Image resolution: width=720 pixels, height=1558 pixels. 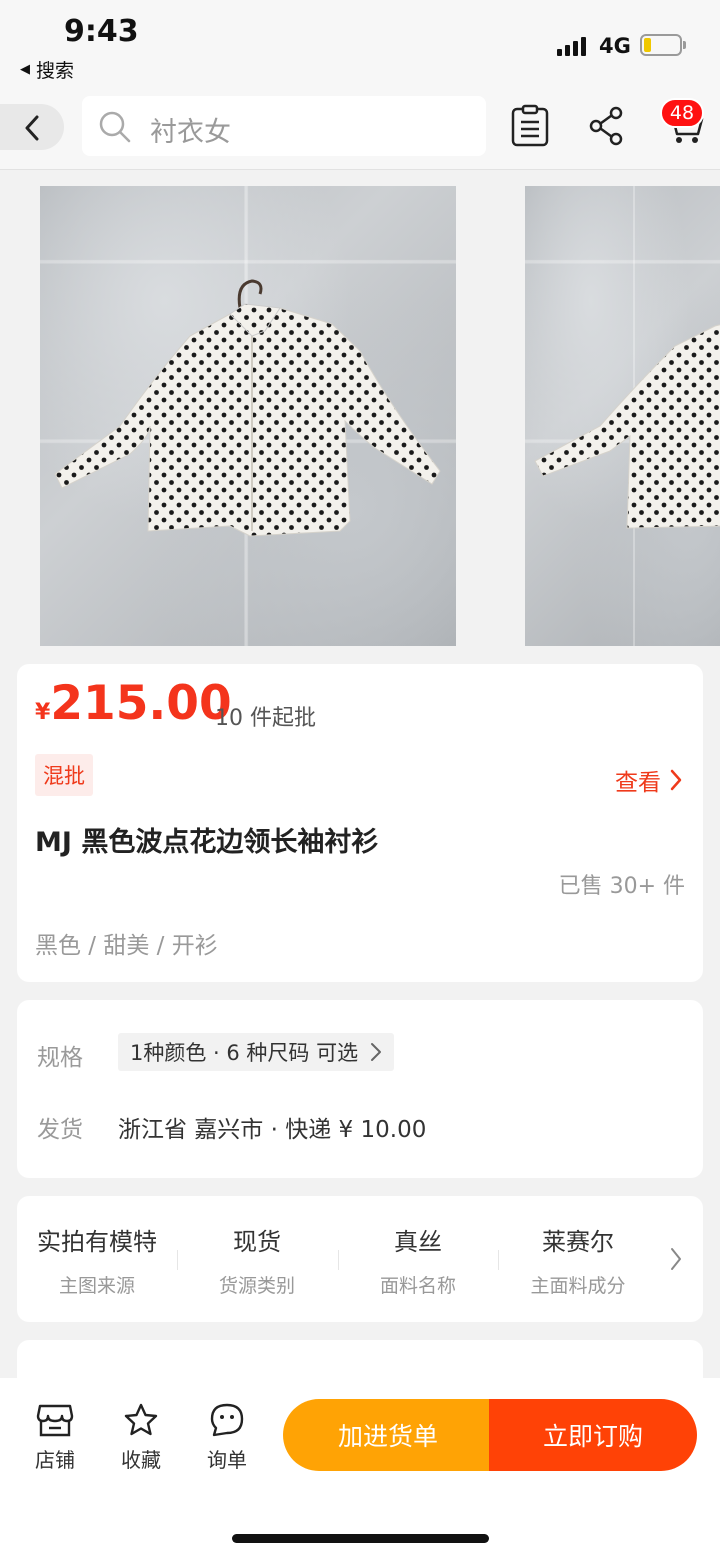 I want to click on tab-store-label: 店铺, so click(x=55, y=1460).